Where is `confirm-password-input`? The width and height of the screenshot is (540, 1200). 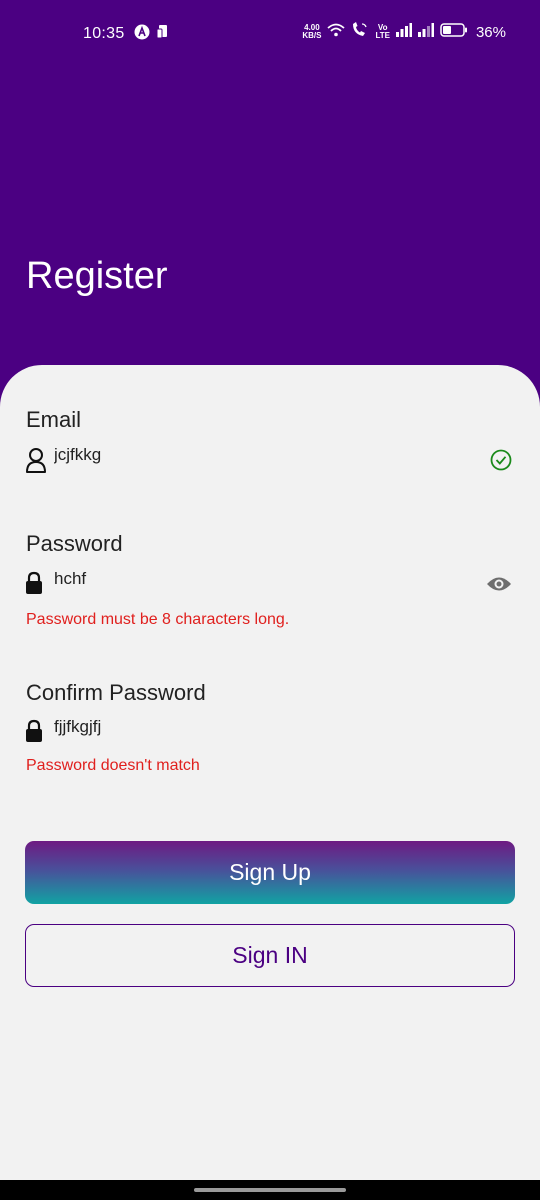
confirm-password-input is located at coordinates (254, 727).